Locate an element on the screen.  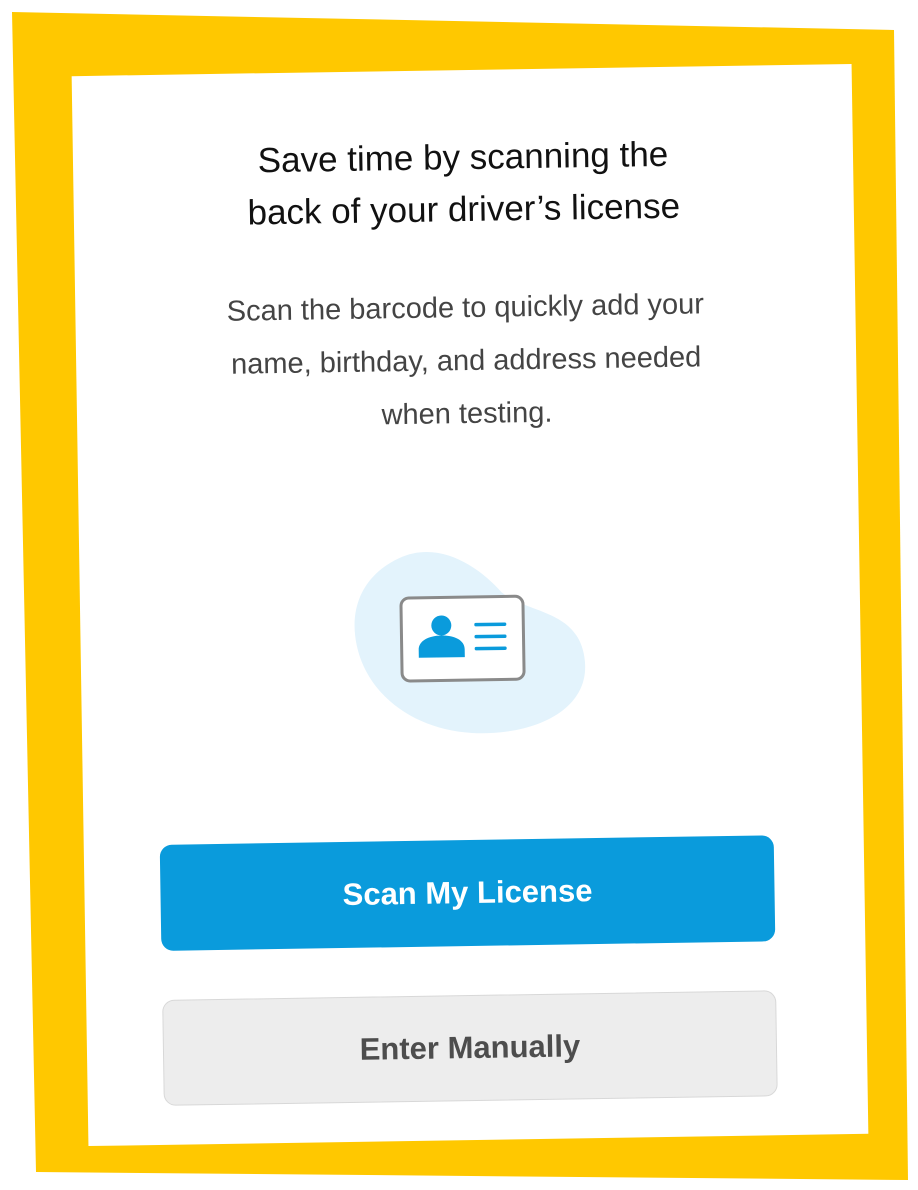
id-card-illustration is located at coordinates (469, 643).